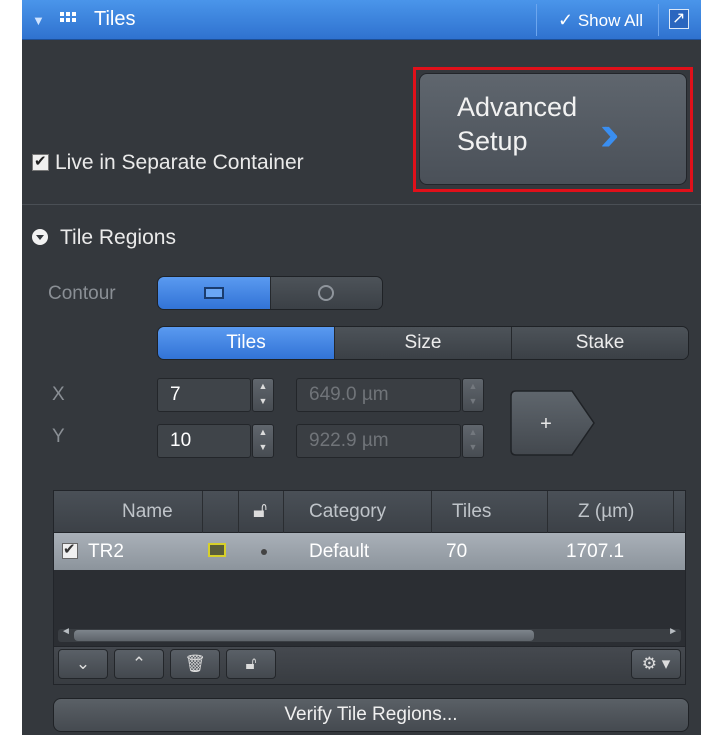 This screenshot has height=735, width=701. I want to click on x-tiles-field: 7, so click(204, 395).